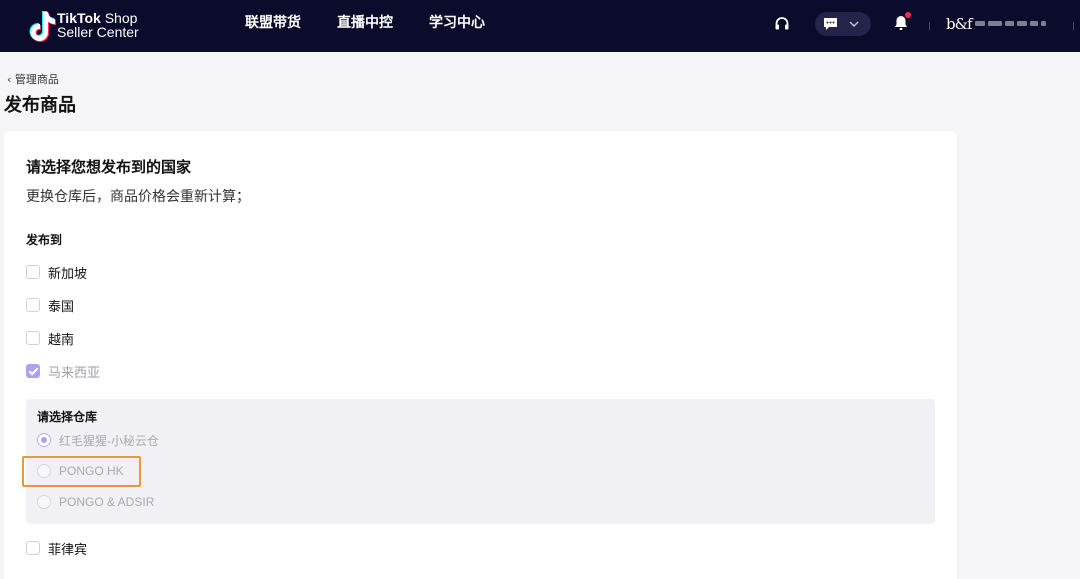 Image resolution: width=1080 pixels, height=579 pixels. I want to click on shop-name-blurred, so click(1015, 23).